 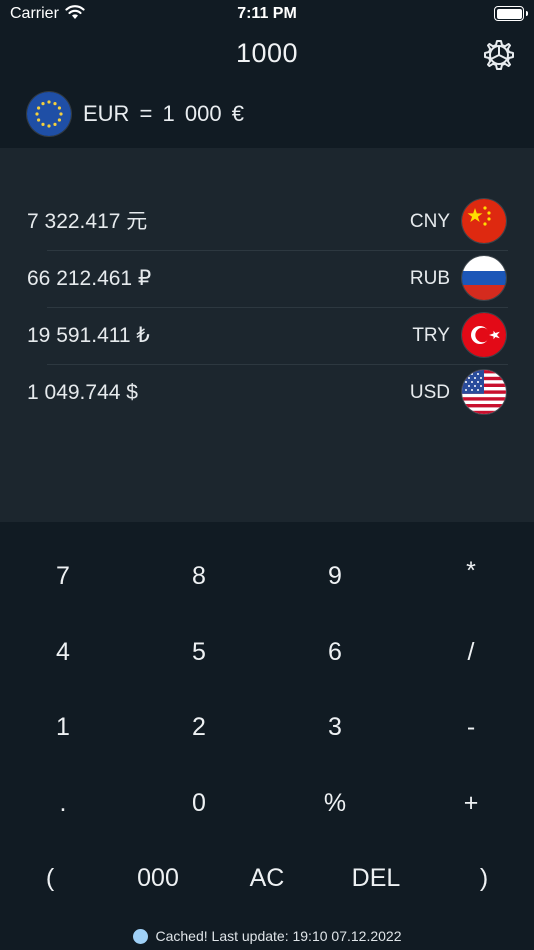 What do you see at coordinates (429, 221) in the screenshot?
I see `rate-code: CNY` at bounding box center [429, 221].